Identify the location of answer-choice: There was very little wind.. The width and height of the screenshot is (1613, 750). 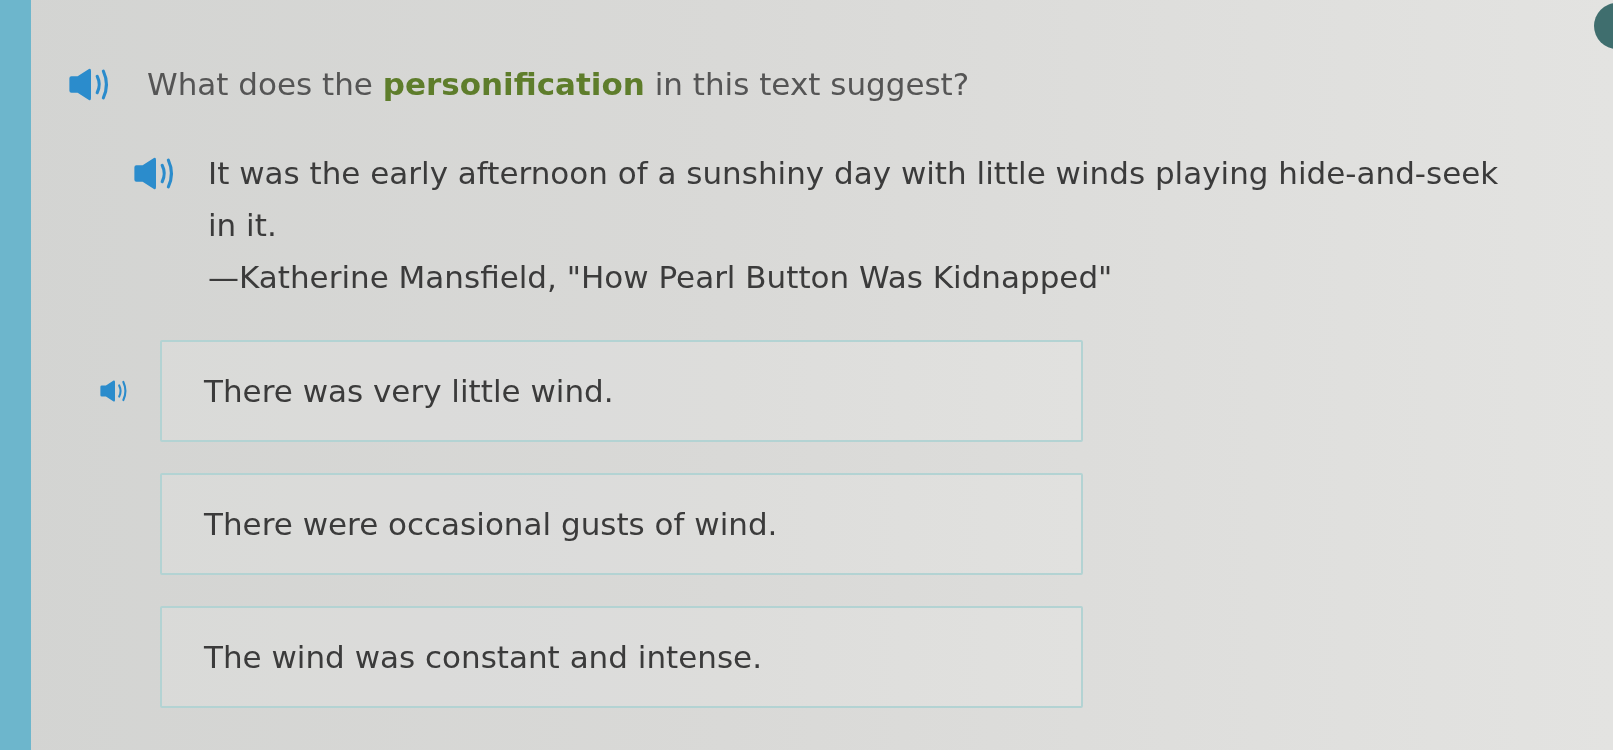
(621, 391).